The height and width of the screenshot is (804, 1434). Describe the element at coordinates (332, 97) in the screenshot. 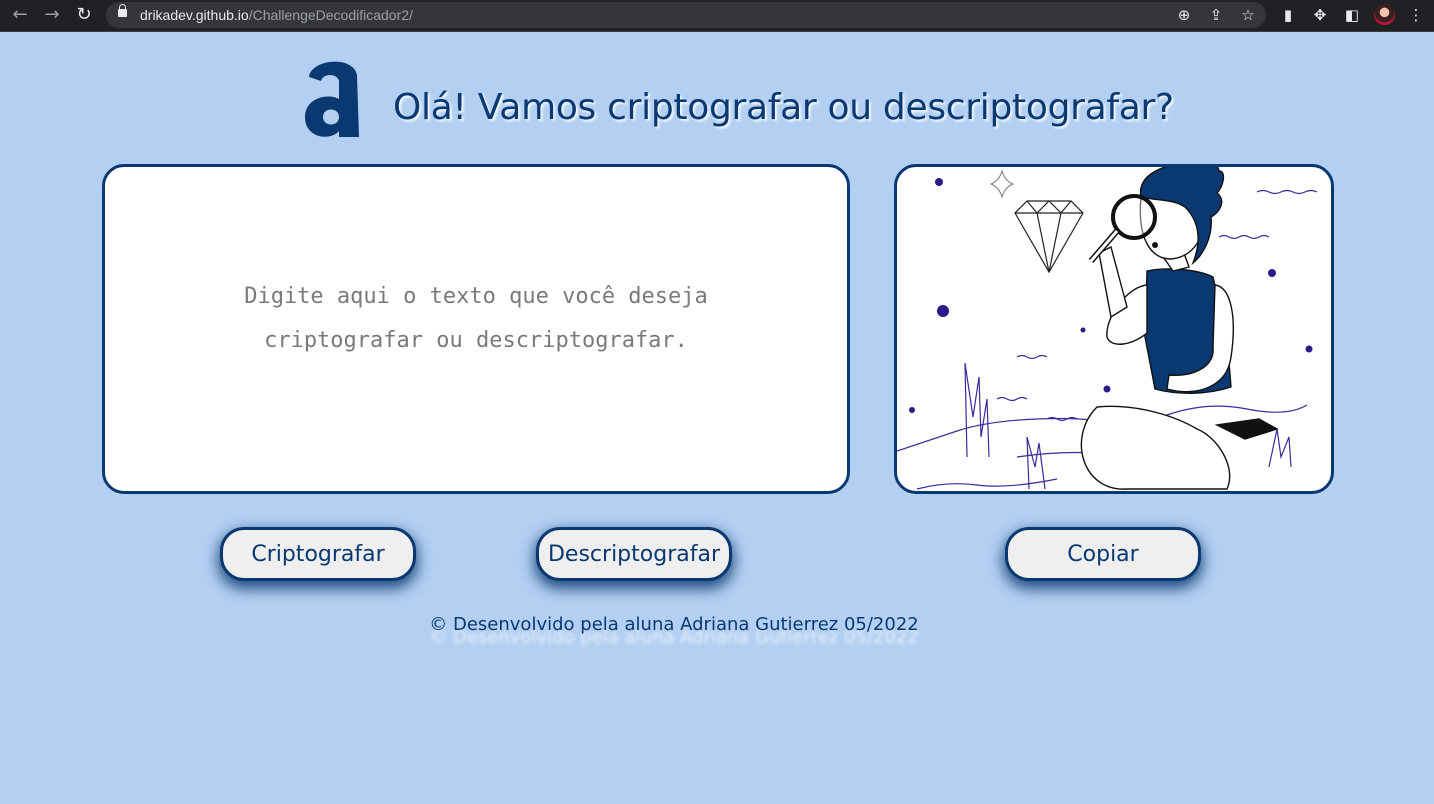

I see `logo` at that location.